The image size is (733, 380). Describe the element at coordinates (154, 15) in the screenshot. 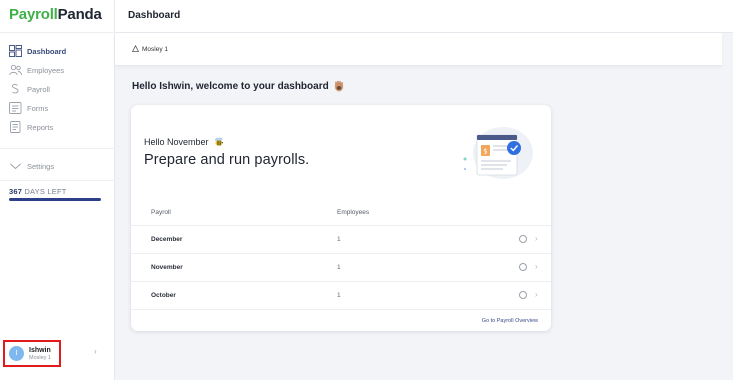

I see `page-title: Dashboard` at that location.